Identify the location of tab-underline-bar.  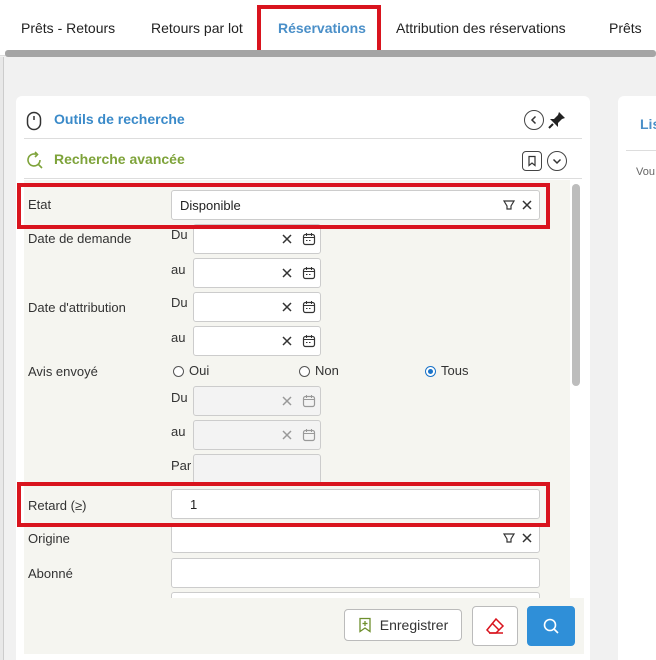
(330, 53).